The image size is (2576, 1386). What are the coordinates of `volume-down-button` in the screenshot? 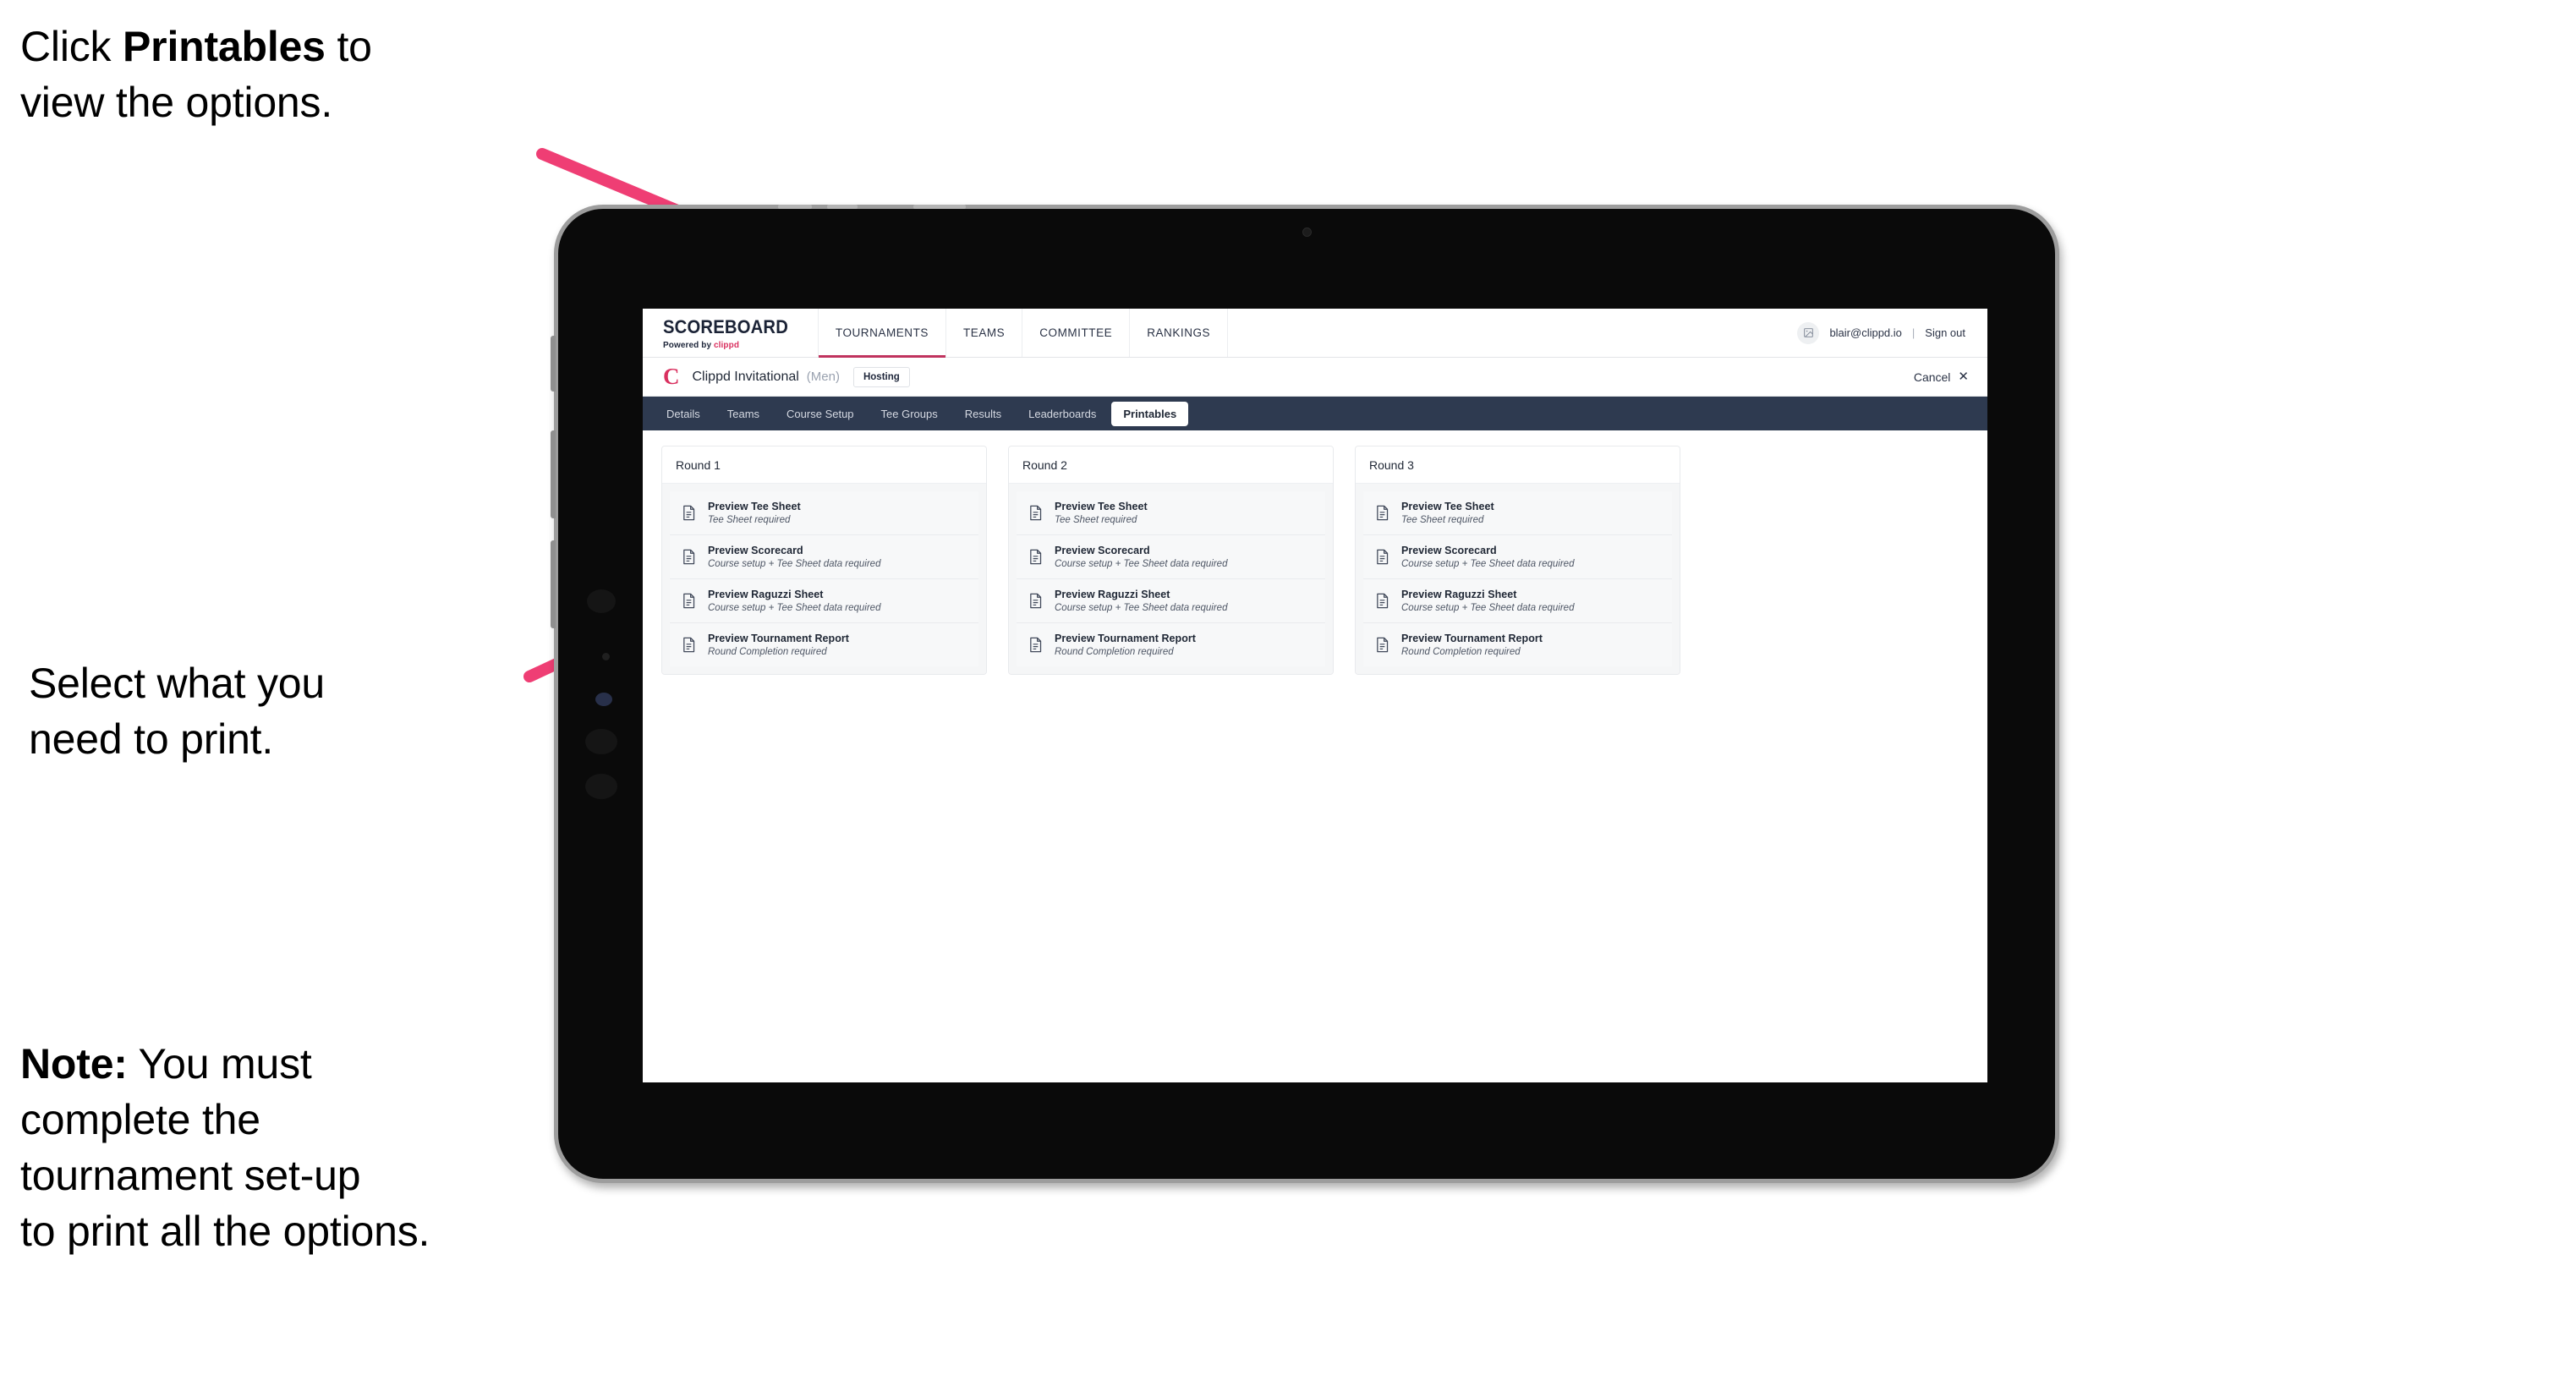 It's located at (553, 584).